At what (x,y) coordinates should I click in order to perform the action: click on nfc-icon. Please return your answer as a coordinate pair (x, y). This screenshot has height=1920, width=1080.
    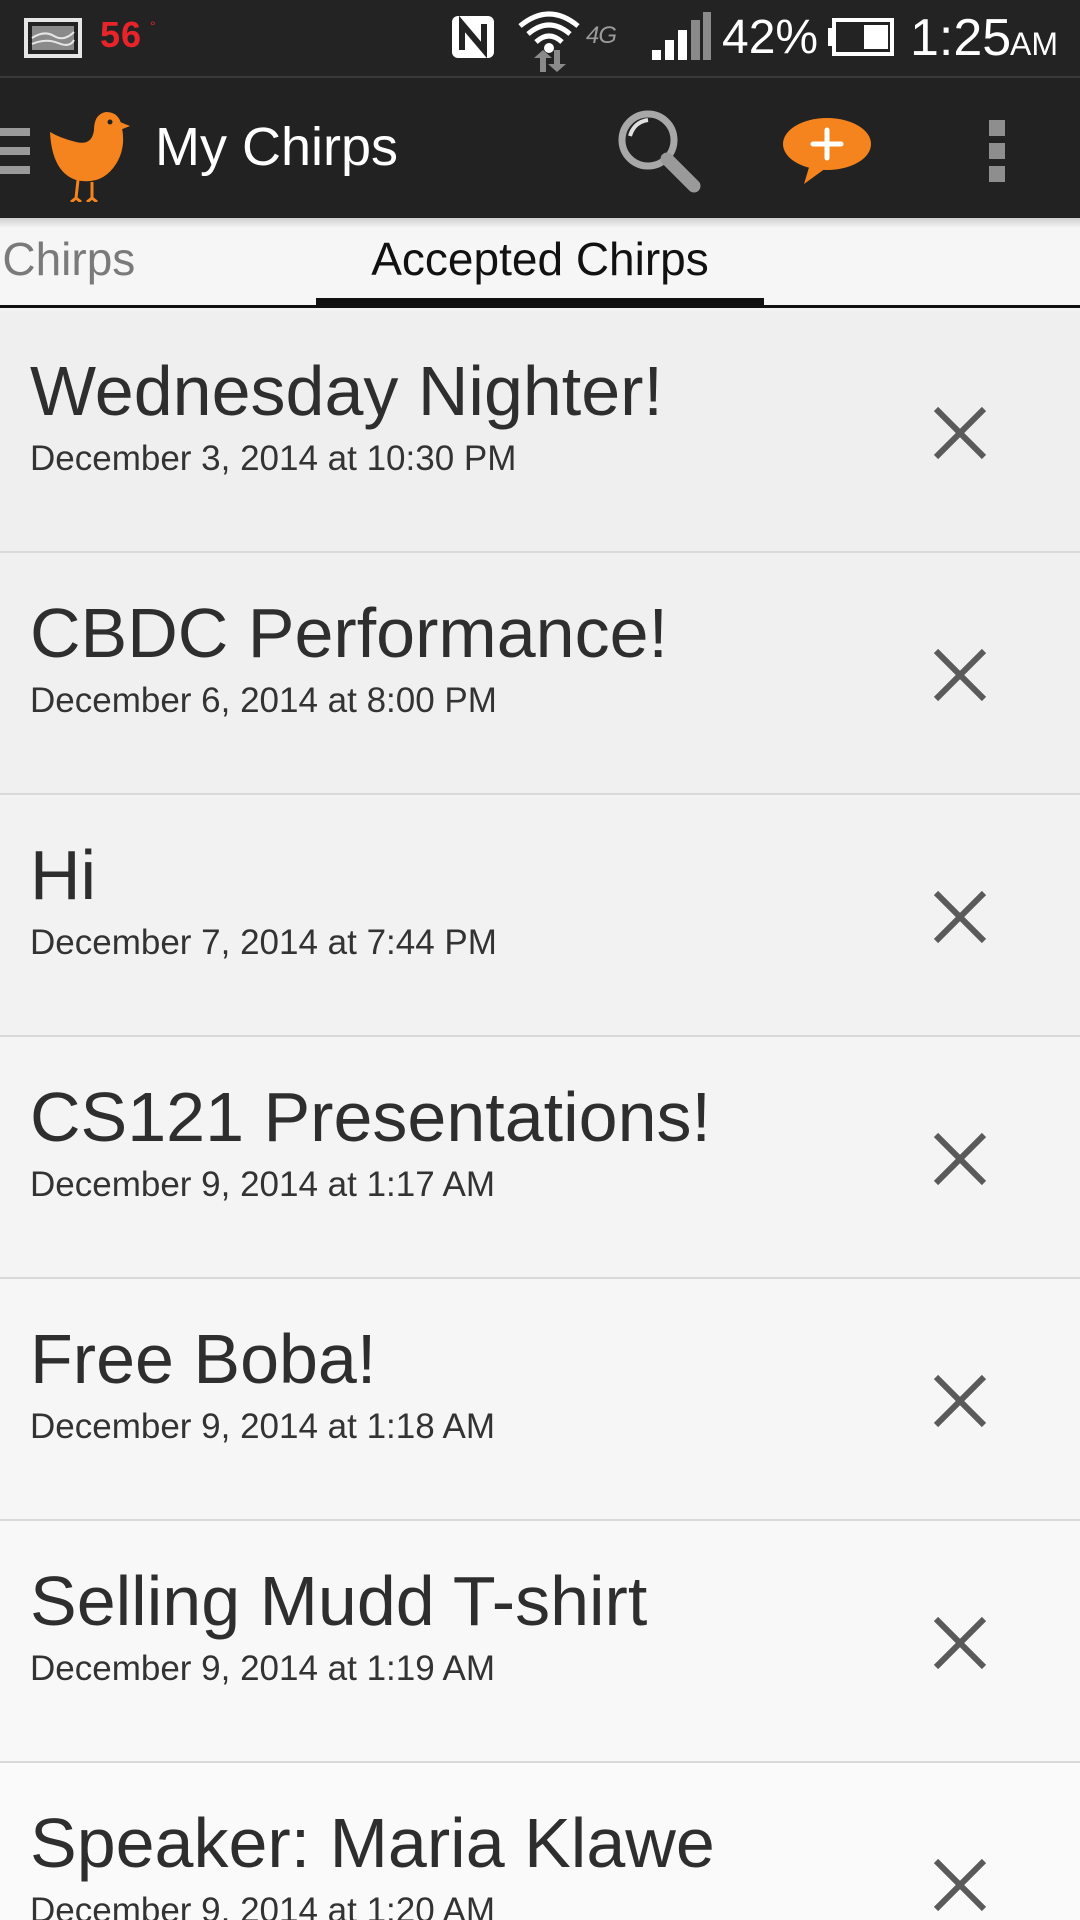
    Looking at the image, I should click on (473, 37).